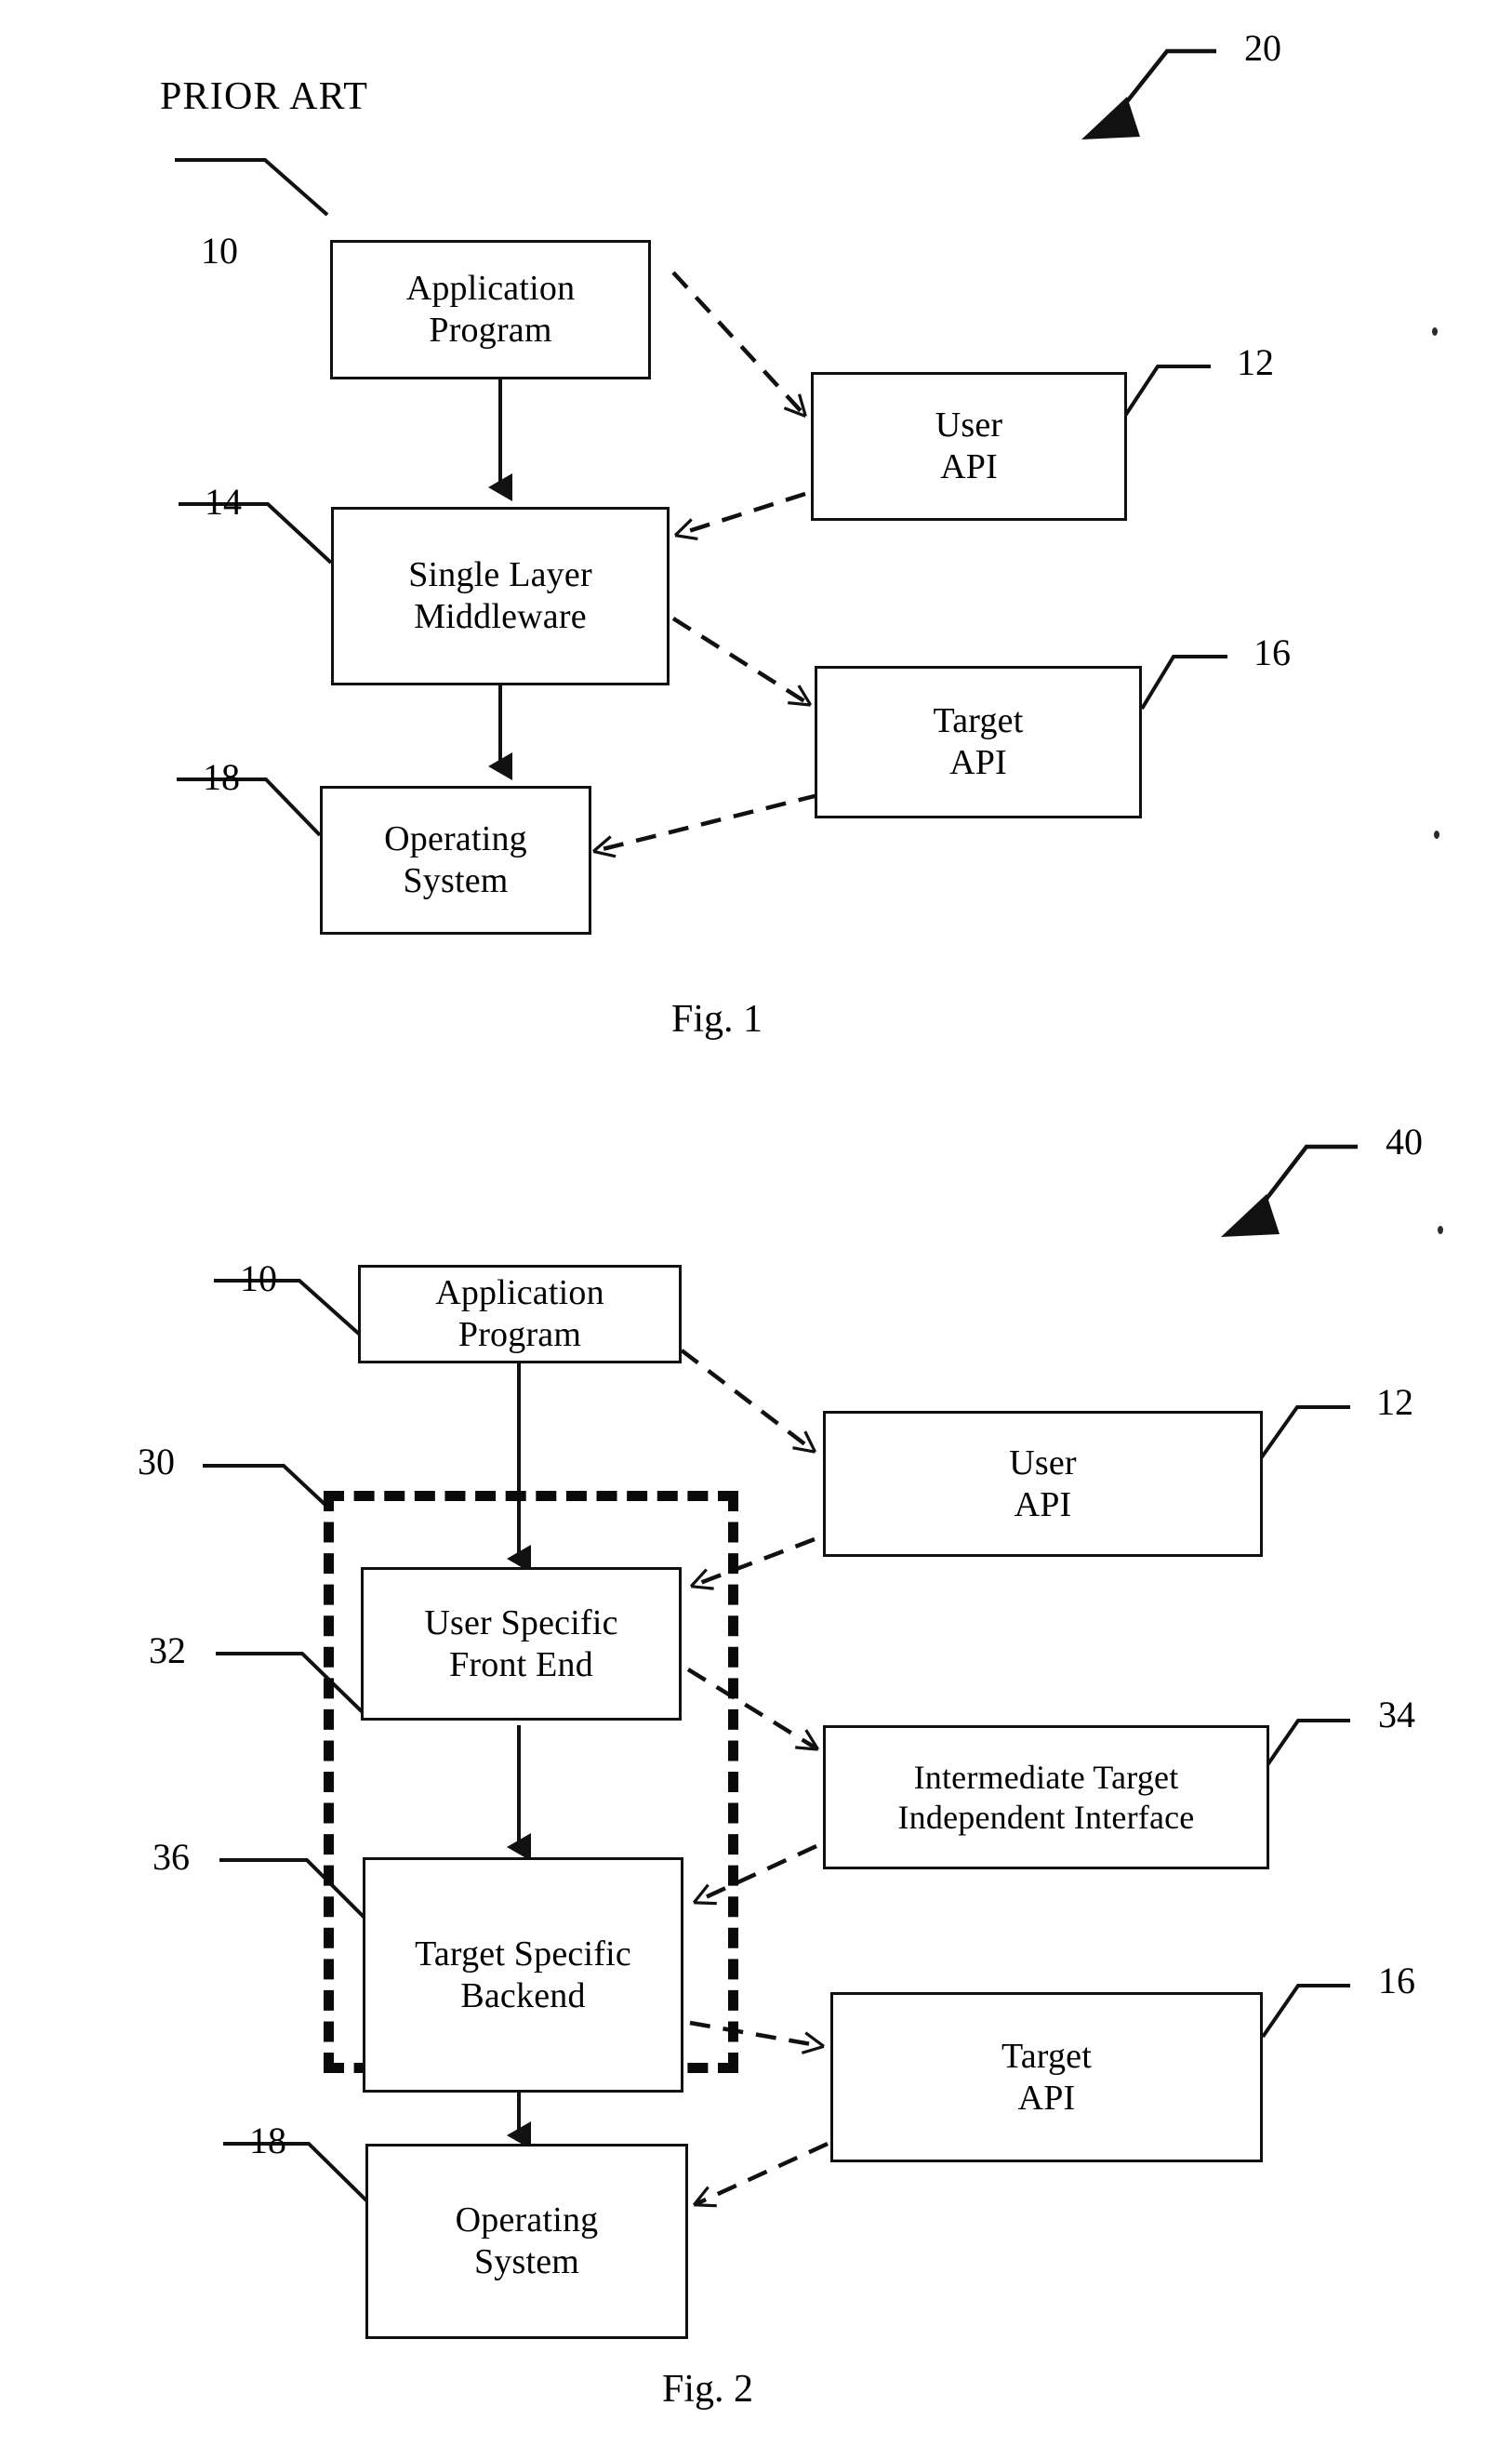 The height and width of the screenshot is (2459, 1512). What do you see at coordinates (490, 289) in the screenshot?
I see `fig1-application-program-line1: Application` at bounding box center [490, 289].